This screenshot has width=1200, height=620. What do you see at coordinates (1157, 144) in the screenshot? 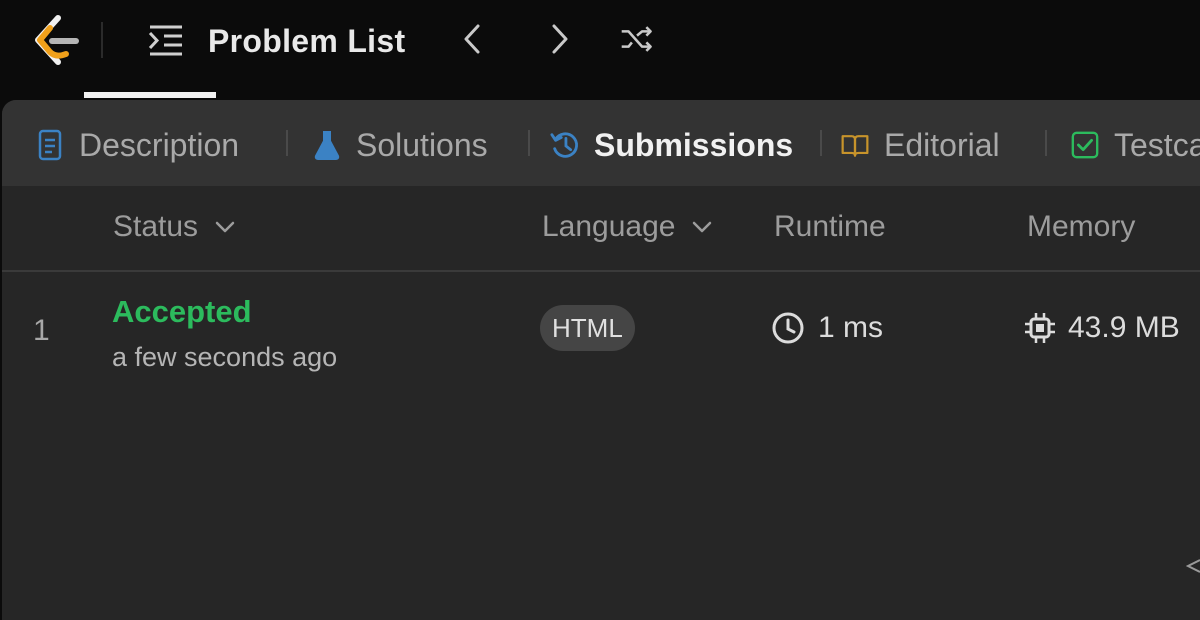
I see `tab-testcase-label: Testca` at bounding box center [1157, 144].